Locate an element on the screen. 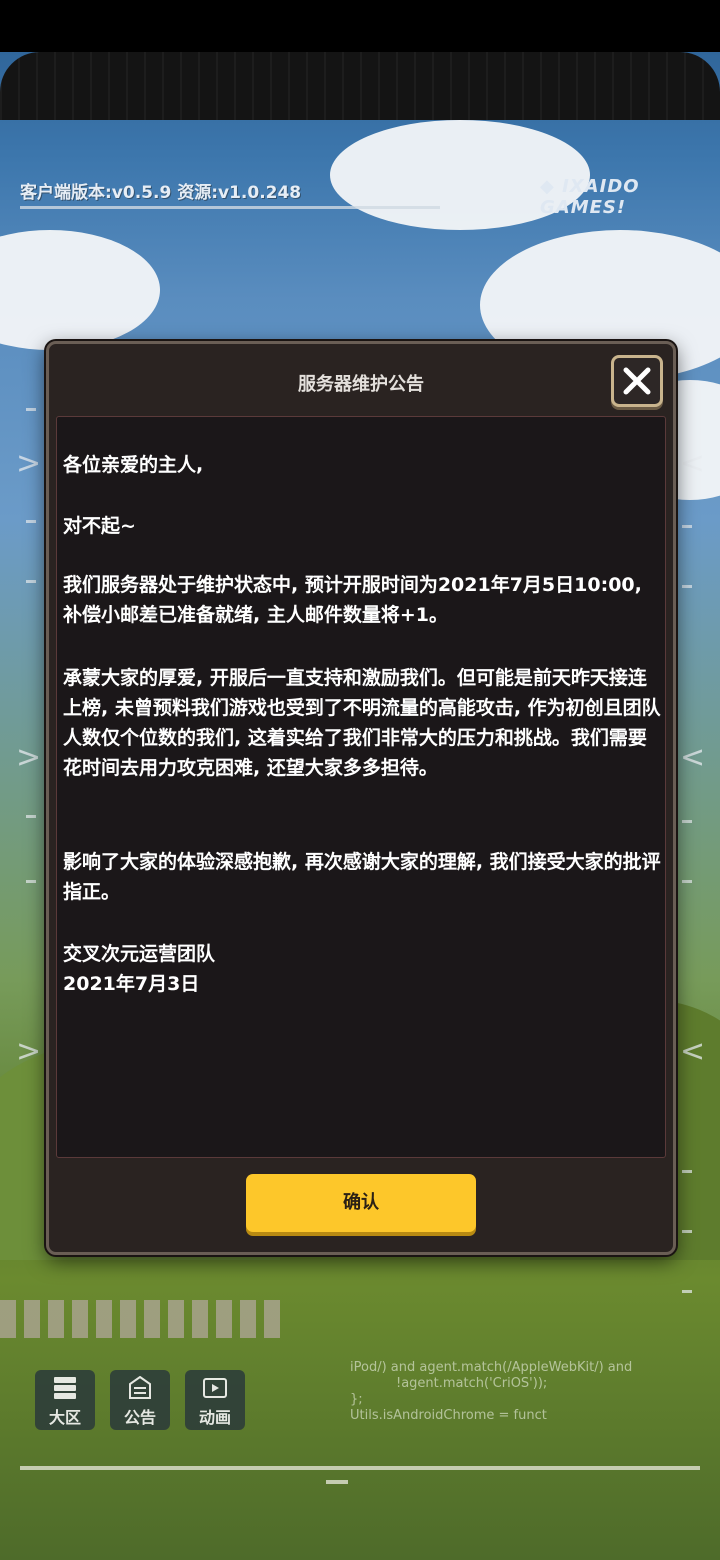 The width and height of the screenshot is (720, 1560). status-area is located at coordinates (360, 26).